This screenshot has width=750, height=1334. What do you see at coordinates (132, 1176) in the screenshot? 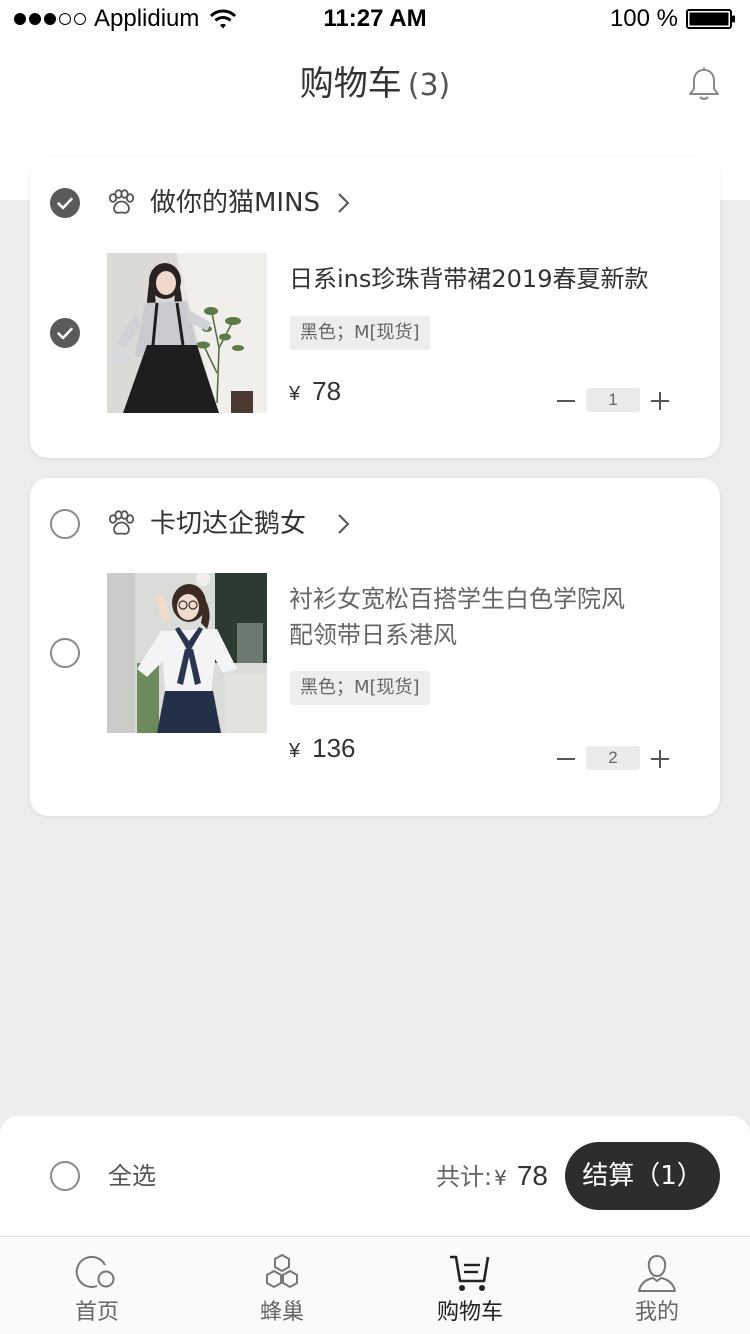
I see `select-all-label: 全选` at bounding box center [132, 1176].